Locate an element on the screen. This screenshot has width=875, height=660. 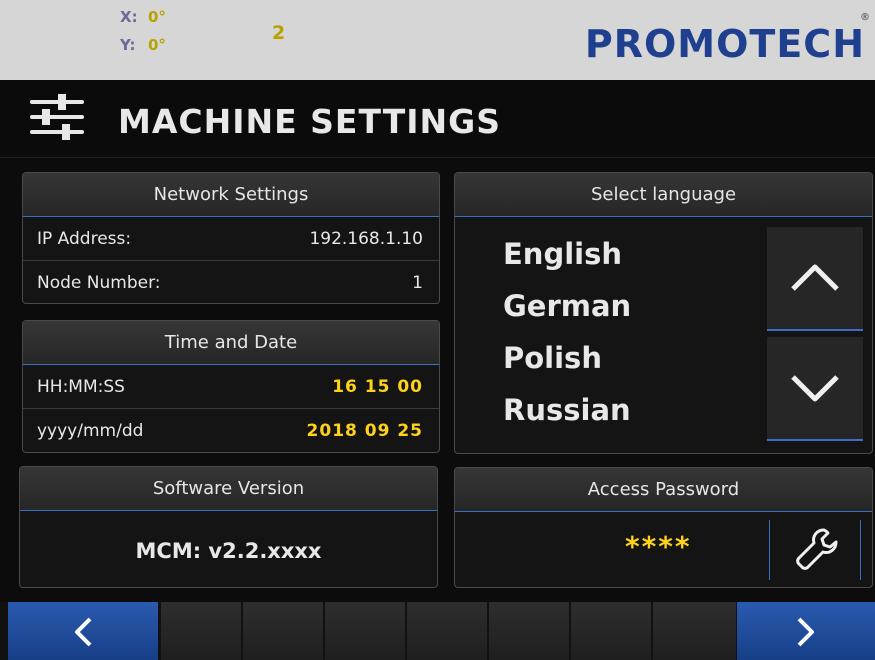
x-value: 0° is located at coordinates (157, 17).